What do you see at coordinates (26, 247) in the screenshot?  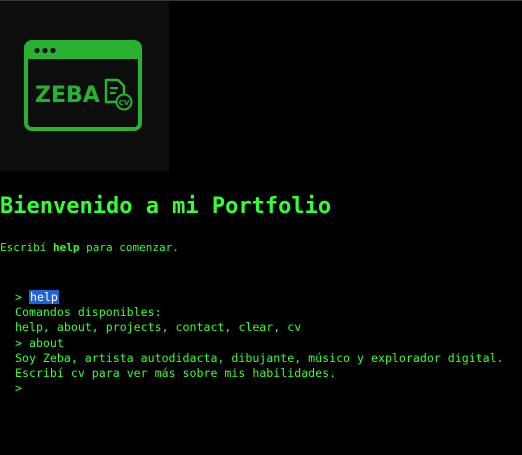 I see `intro-before: Escribí` at bounding box center [26, 247].